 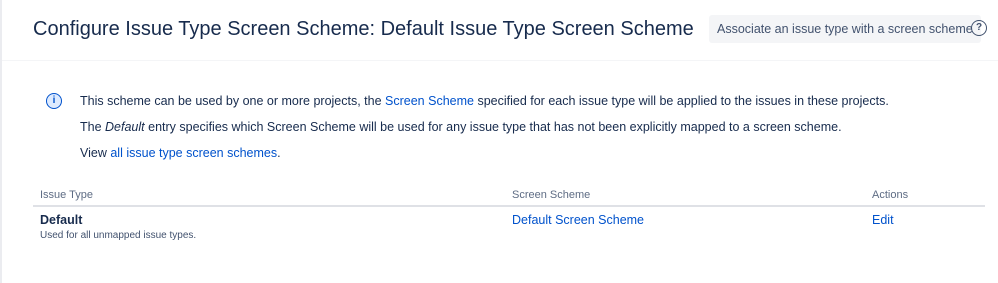 What do you see at coordinates (193, 153) in the screenshot?
I see `all-issue-type-screen-schemes-link: all issue type screen schemes` at bounding box center [193, 153].